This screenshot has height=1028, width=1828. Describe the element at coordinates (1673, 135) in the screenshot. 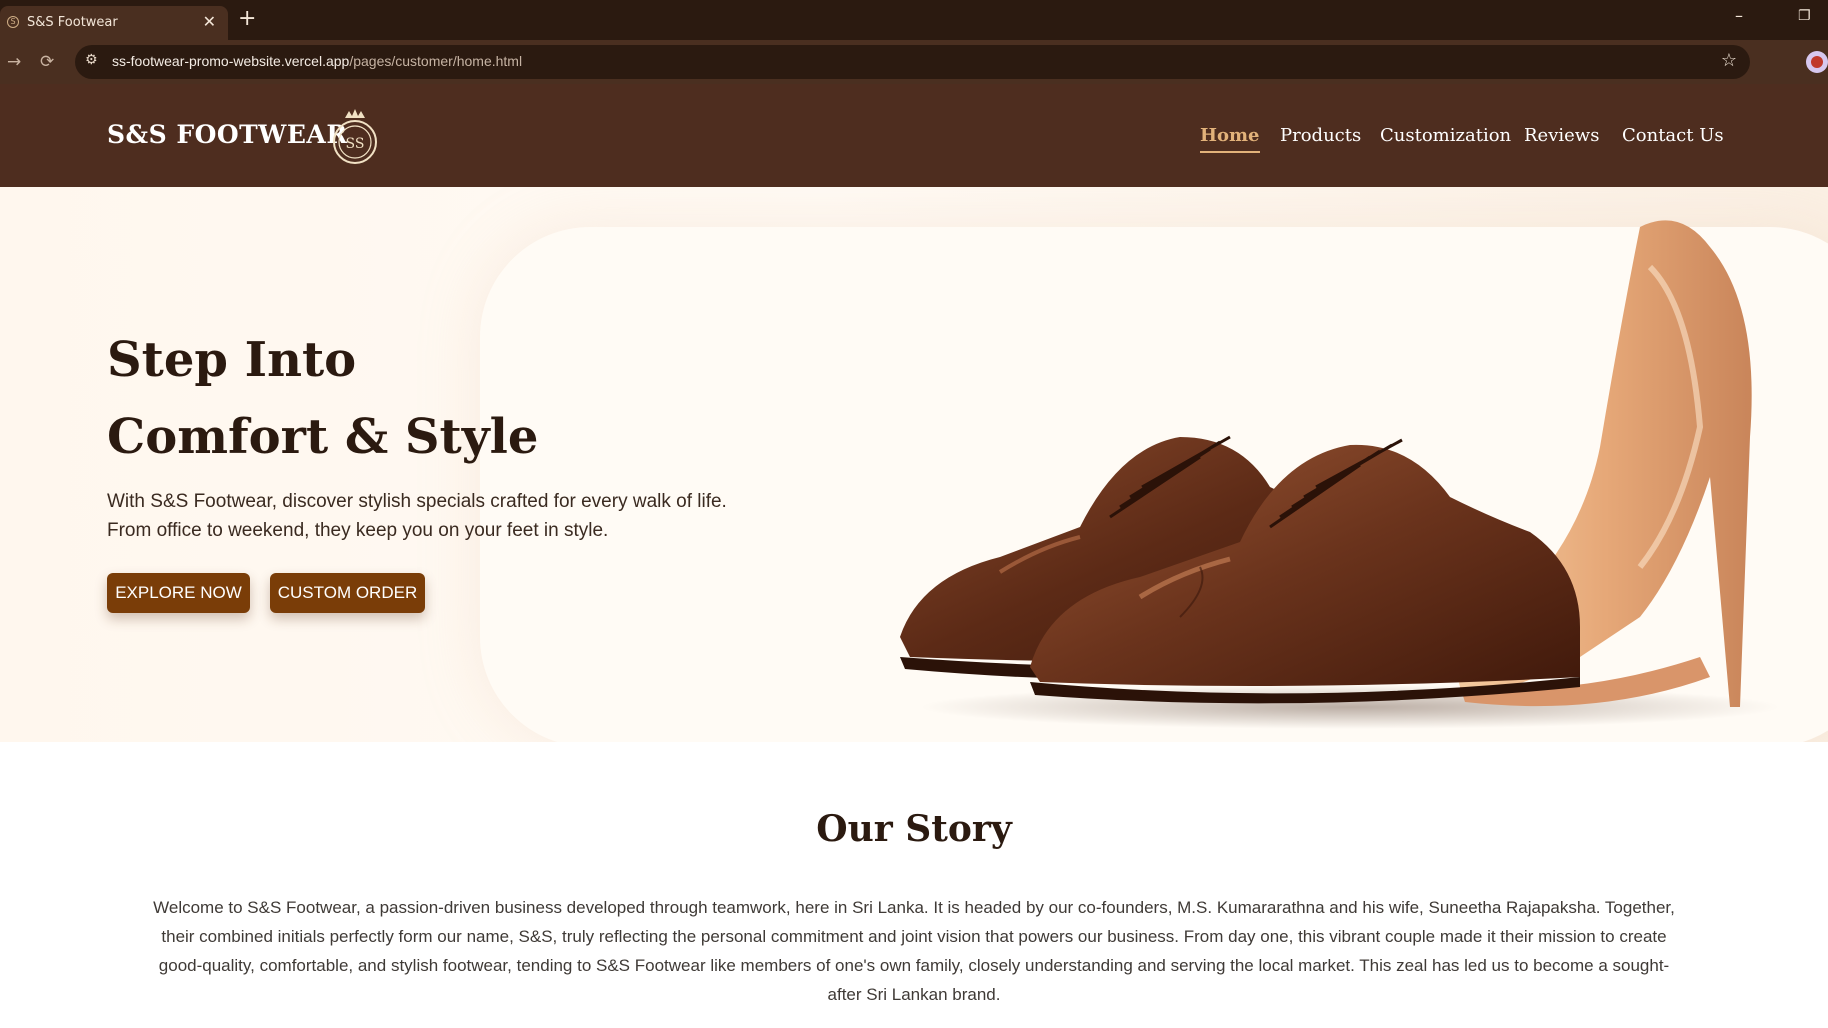

I see `nav-contact-us: Contact Us` at that location.